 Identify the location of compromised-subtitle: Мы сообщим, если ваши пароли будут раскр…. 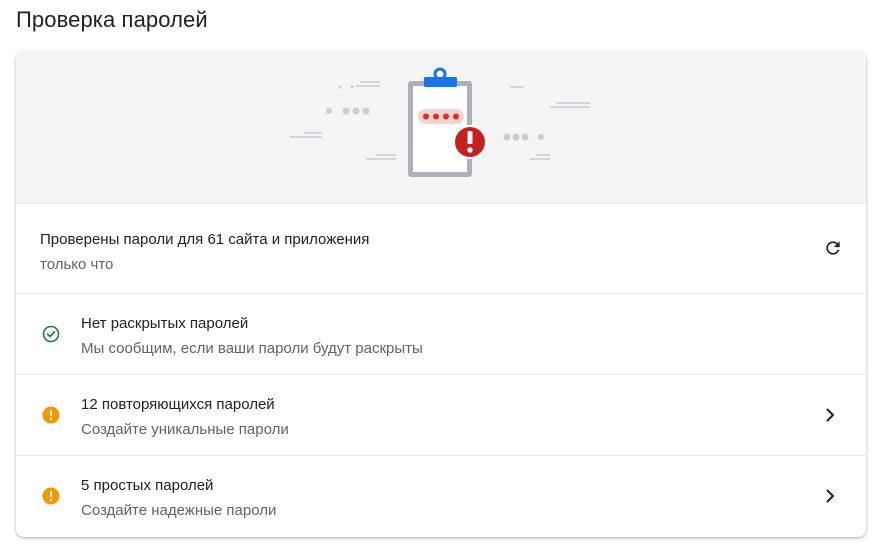
(252, 348).